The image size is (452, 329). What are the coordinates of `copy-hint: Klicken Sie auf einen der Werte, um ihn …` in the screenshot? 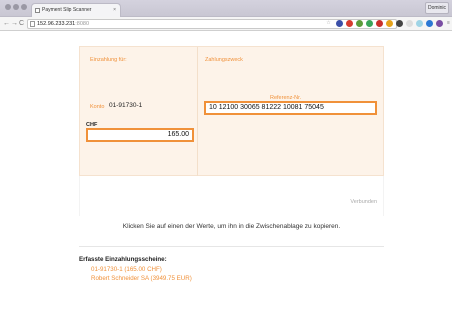 It's located at (231, 226).